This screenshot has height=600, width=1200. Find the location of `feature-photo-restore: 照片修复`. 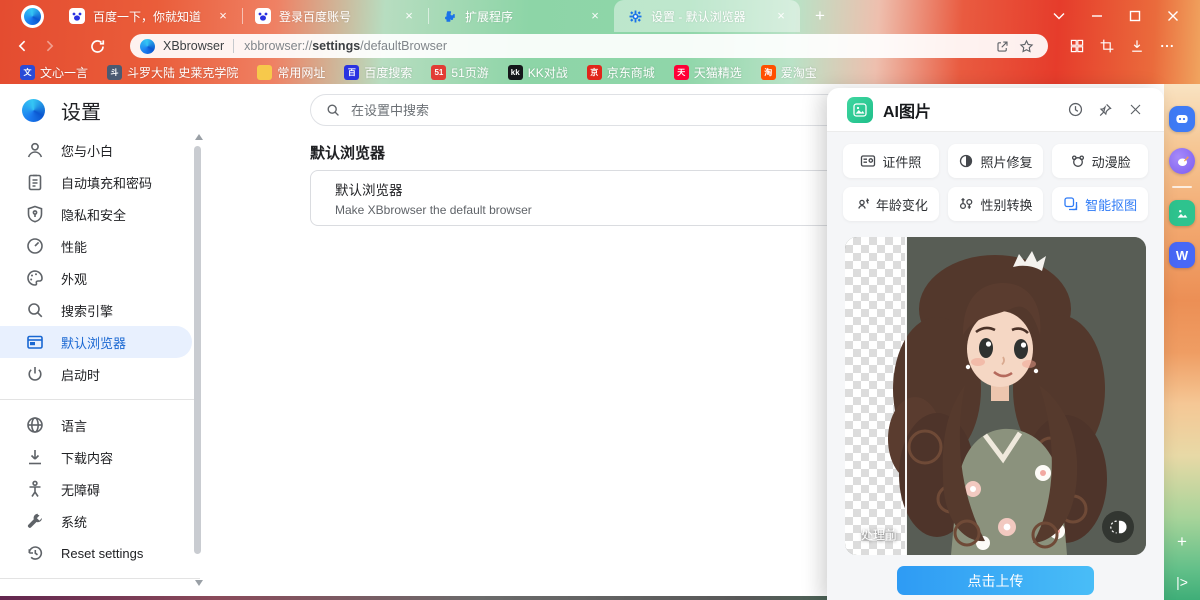

feature-photo-restore: 照片修复 is located at coordinates (995, 161).